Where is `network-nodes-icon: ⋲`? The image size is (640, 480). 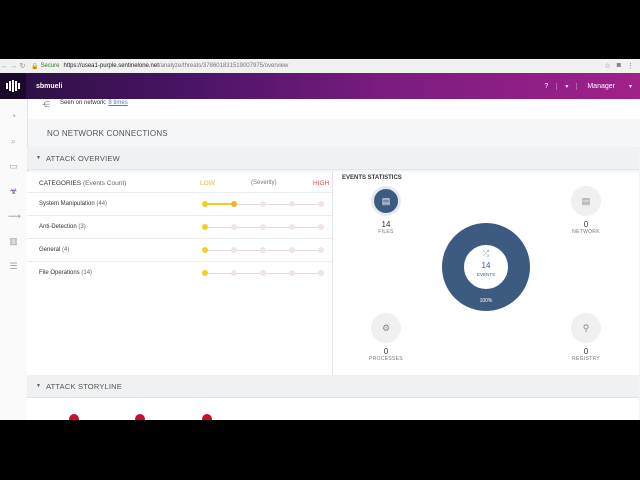 network-nodes-icon: ⋲ is located at coordinates (46, 104).